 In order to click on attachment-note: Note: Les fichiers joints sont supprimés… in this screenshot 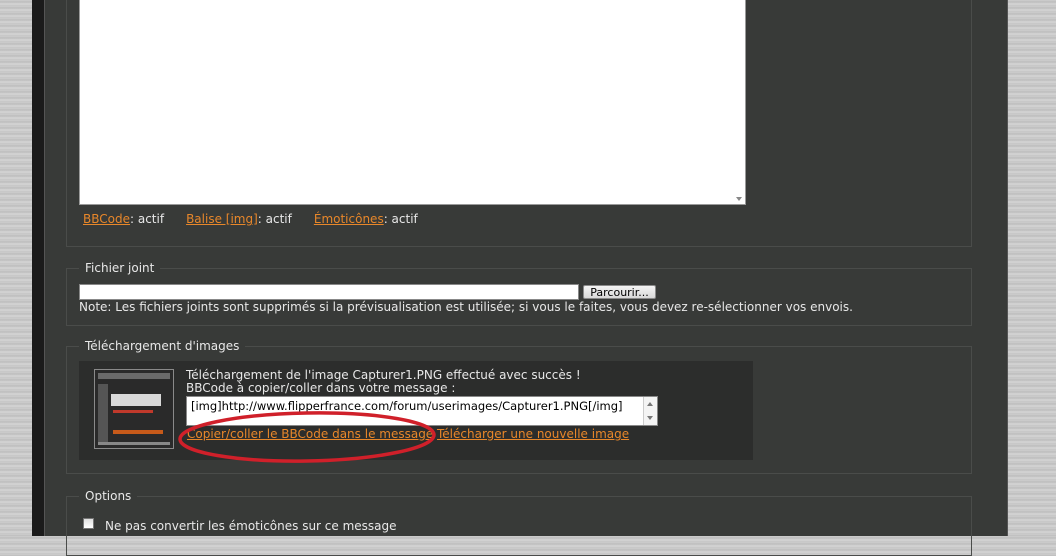, I will do `click(466, 307)`.